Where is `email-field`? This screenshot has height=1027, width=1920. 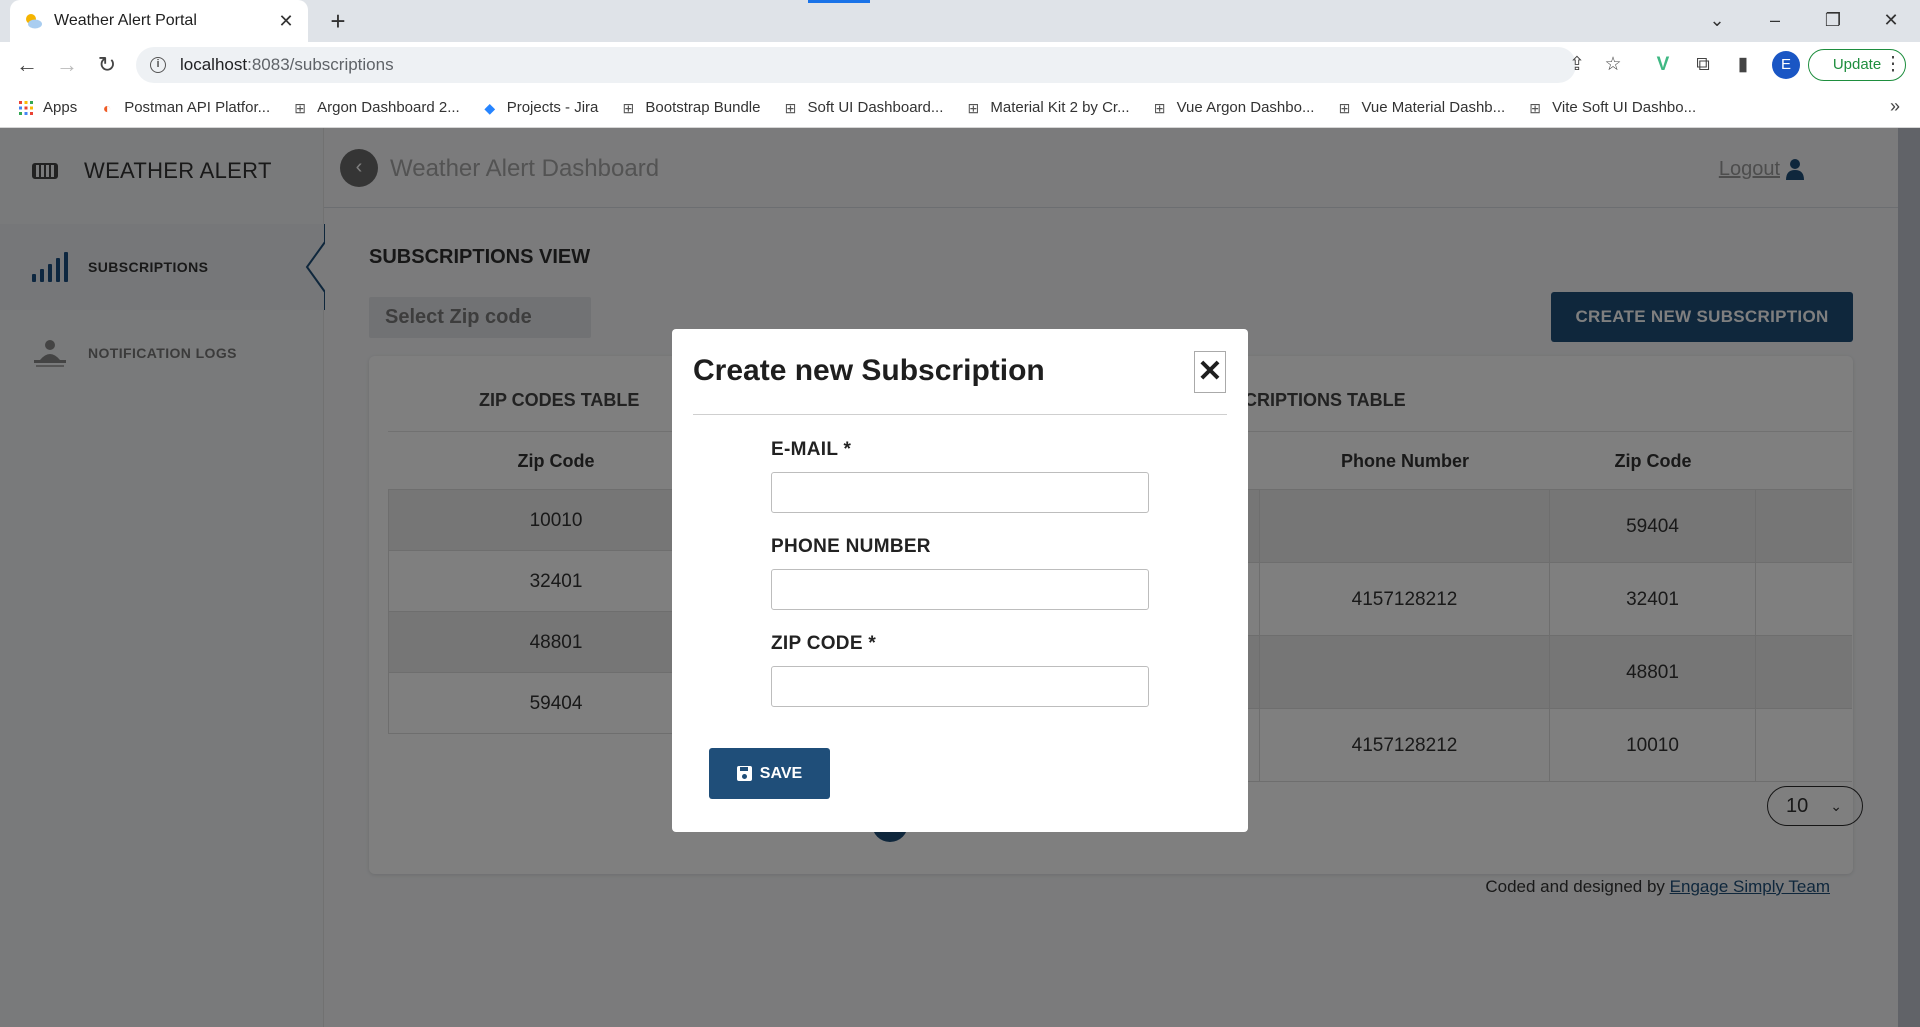 email-field is located at coordinates (960, 492).